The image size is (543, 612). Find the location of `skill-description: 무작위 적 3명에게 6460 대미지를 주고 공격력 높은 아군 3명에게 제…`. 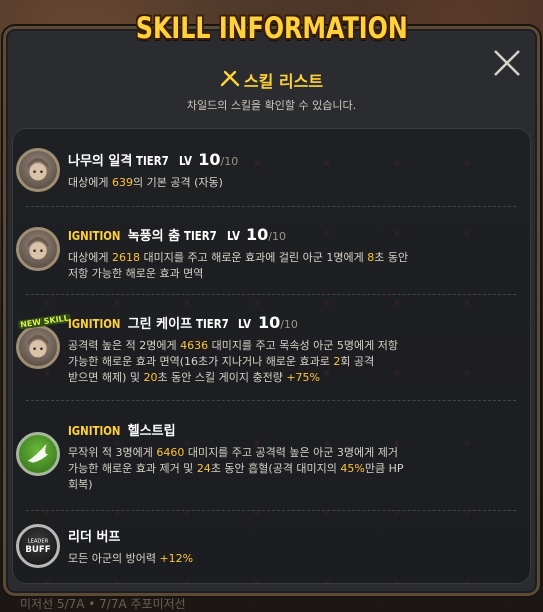

skill-description: 무작위 적 3명에게 6460 대미지를 주고 공격력 높은 아군 3명에게 제… is located at coordinates (253, 469).